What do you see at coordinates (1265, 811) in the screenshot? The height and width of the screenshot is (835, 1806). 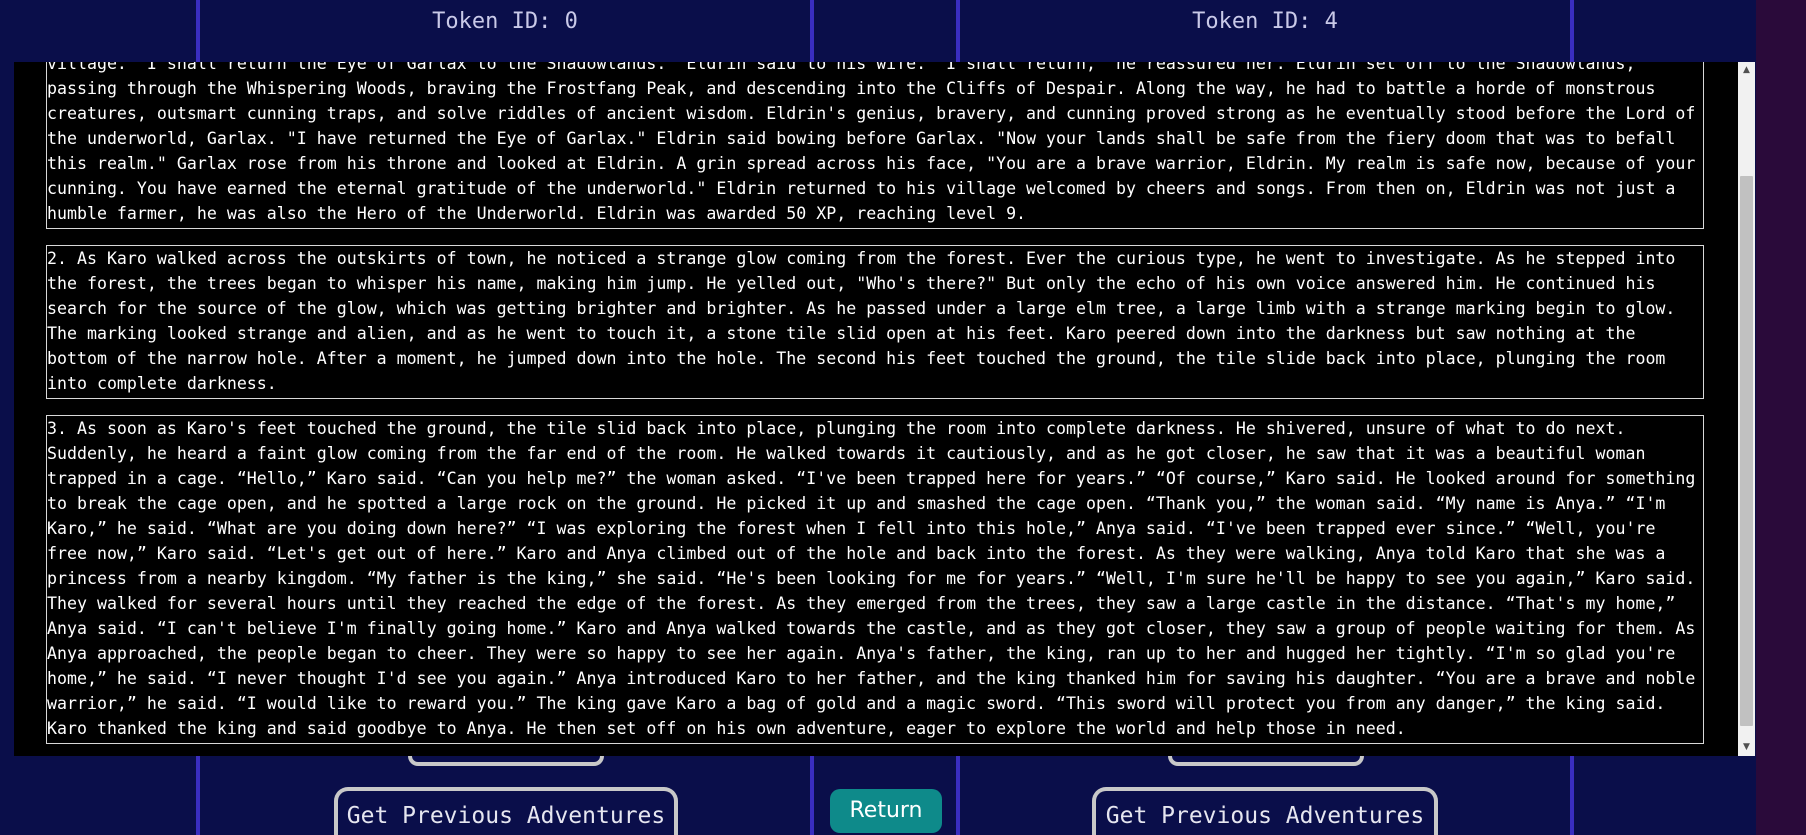 I see `get-previous-adventures-button-right: Get Previous Adventures` at bounding box center [1265, 811].